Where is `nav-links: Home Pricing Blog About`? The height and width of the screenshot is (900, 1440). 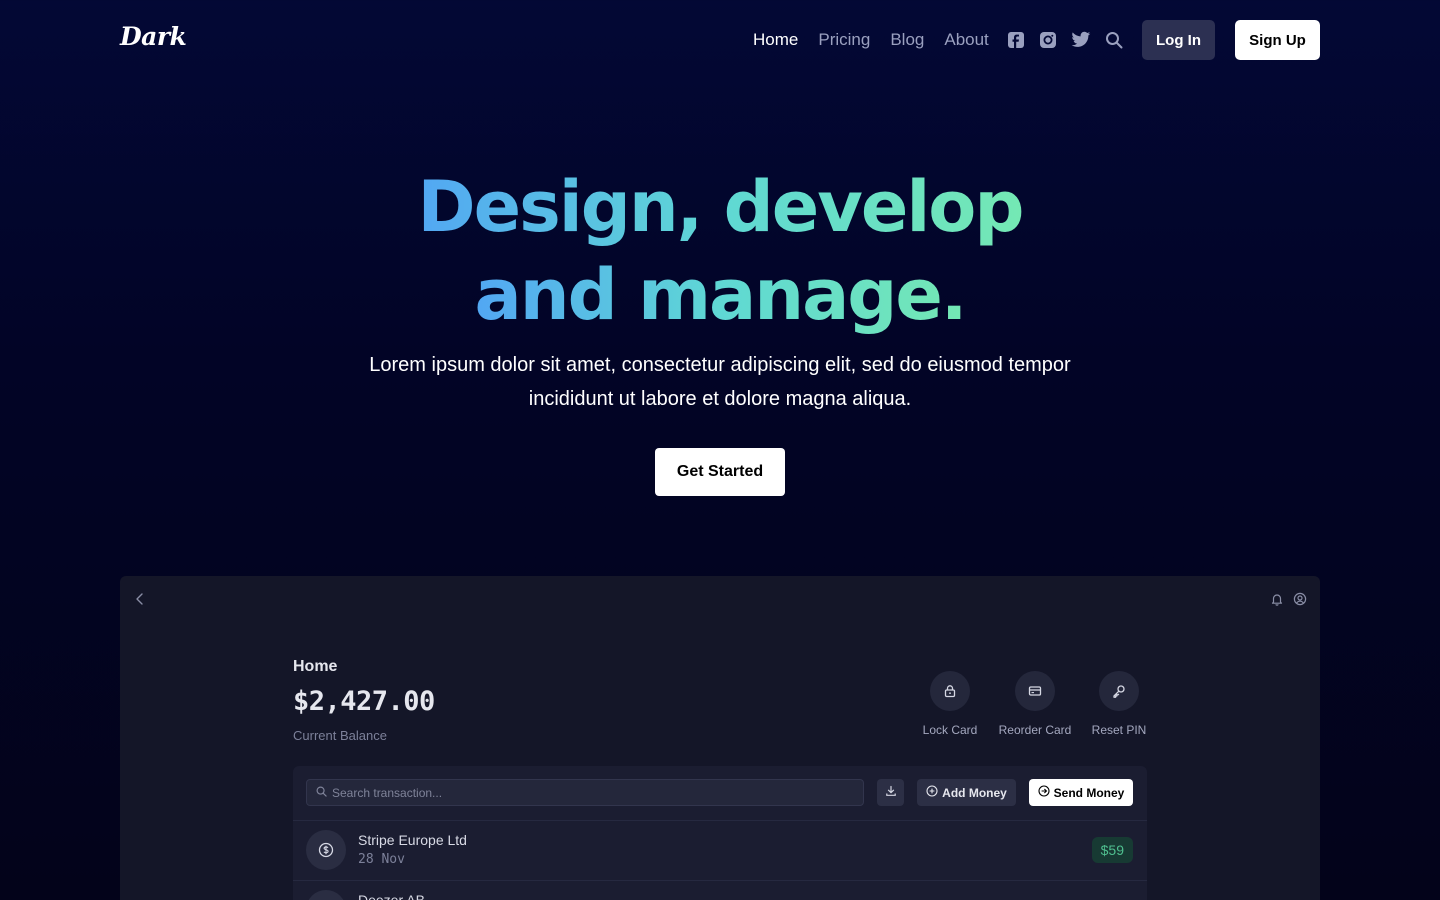
nav-links: Home Pricing Blog About is located at coordinates (871, 40).